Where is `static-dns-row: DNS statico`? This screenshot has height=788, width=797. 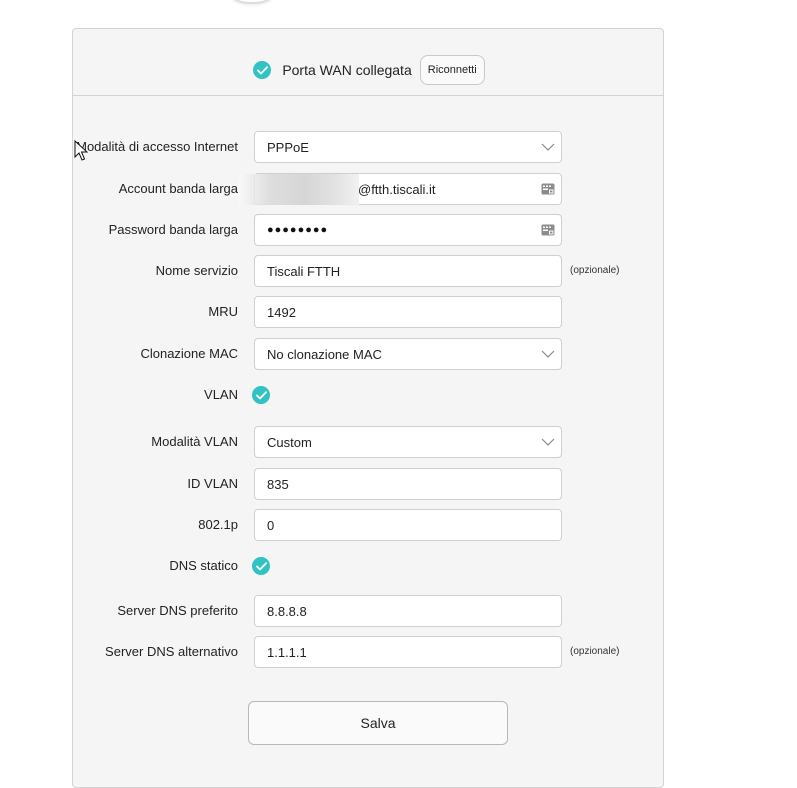
static-dns-row: DNS statico is located at coordinates (369, 566).